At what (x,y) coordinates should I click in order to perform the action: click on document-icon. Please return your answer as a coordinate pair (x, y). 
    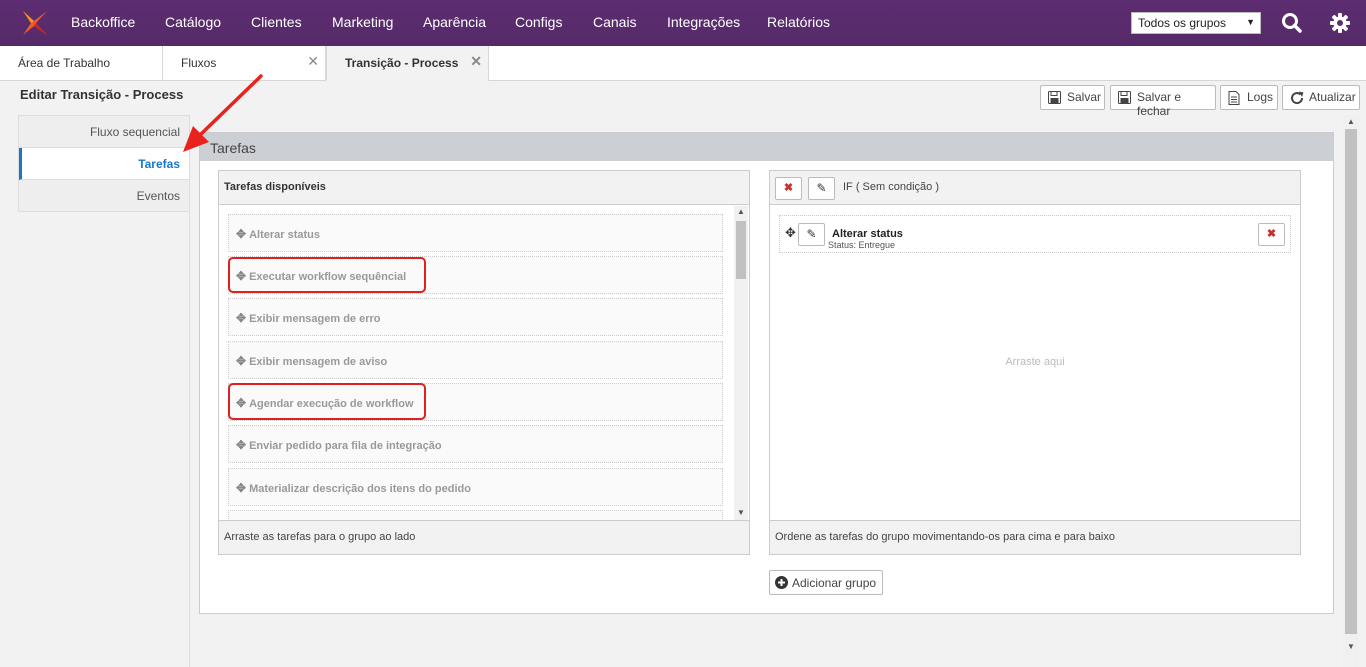
    Looking at the image, I should click on (1234, 98).